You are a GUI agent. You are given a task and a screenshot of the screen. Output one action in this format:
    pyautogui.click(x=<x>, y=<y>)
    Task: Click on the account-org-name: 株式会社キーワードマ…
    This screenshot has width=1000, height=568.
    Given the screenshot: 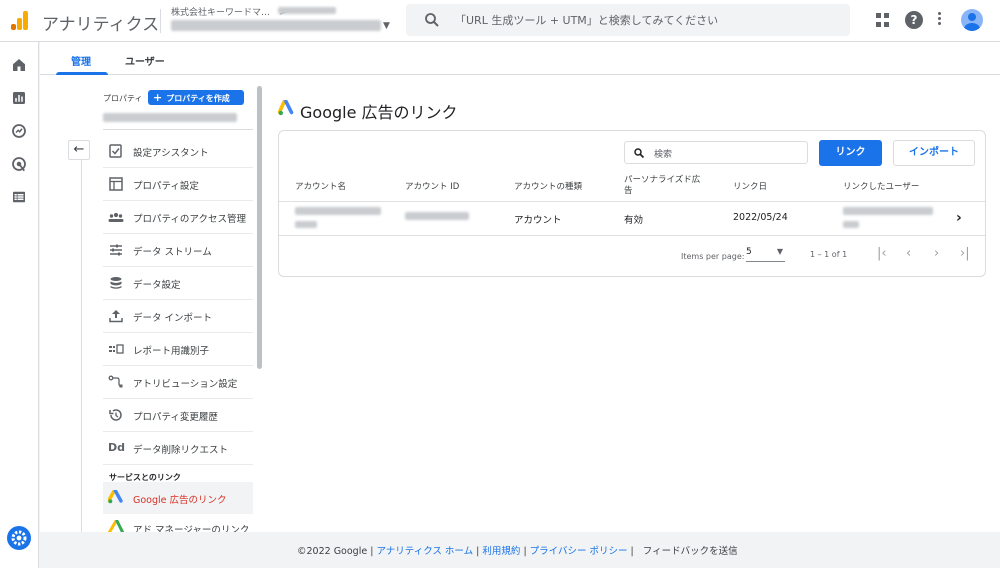 What is the action you would take?
    pyautogui.click(x=221, y=13)
    